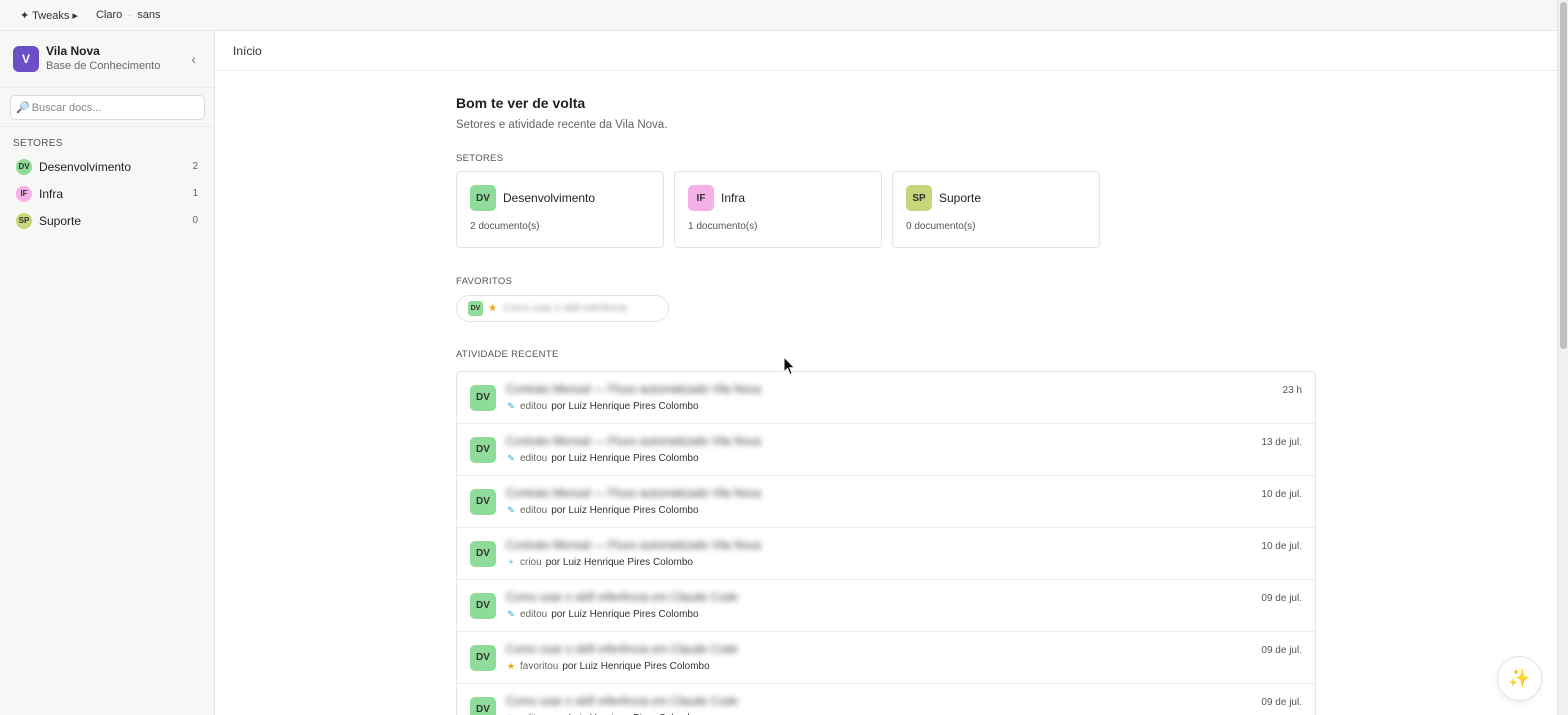  What do you see at coordinates (107, 220) in the screenshot?
I see `sidebar-item-suporte: SP Suporte 0` at bounding box center [107, 220].